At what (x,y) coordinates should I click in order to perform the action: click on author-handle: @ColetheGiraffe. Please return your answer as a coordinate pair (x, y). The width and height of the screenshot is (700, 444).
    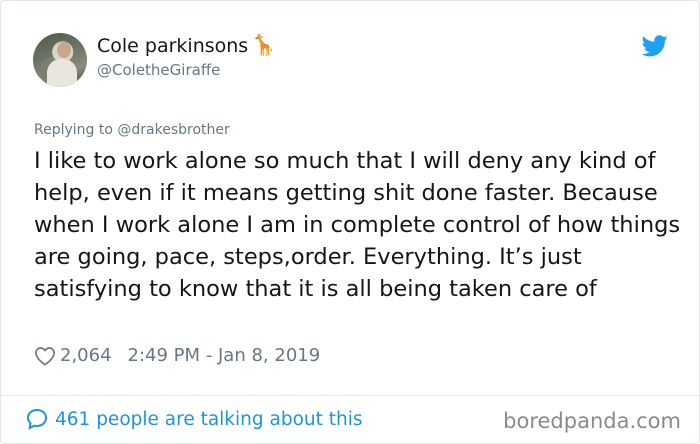
    Looking at the image, I should click on (158, 70).